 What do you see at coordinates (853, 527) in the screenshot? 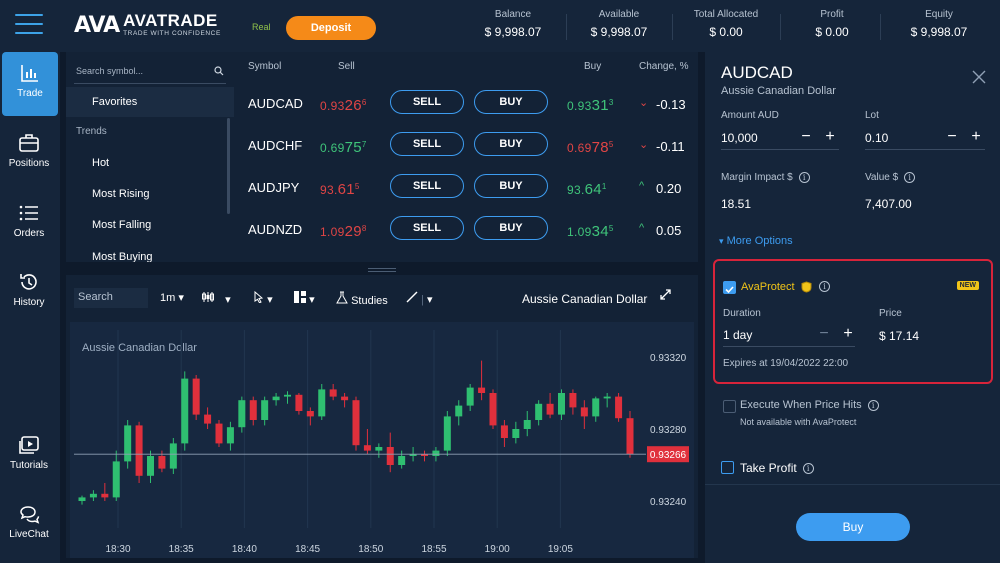
I see `buy-button: Buy` at bounding box center [853, 527].